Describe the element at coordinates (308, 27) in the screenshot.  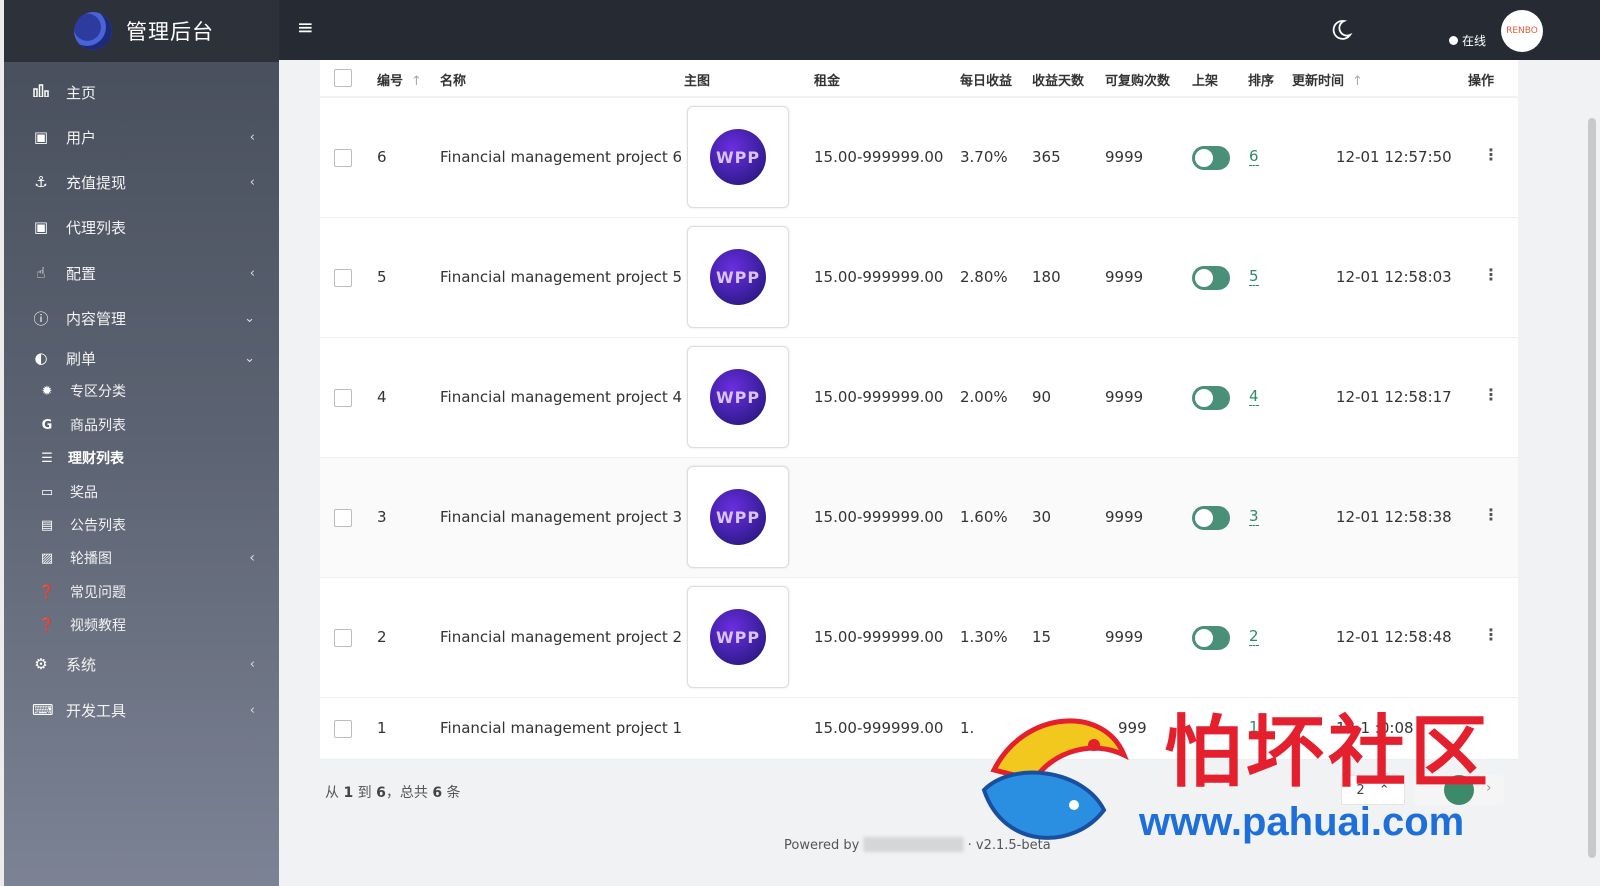
I see `menu-toggle-icon: ≡` at that location.